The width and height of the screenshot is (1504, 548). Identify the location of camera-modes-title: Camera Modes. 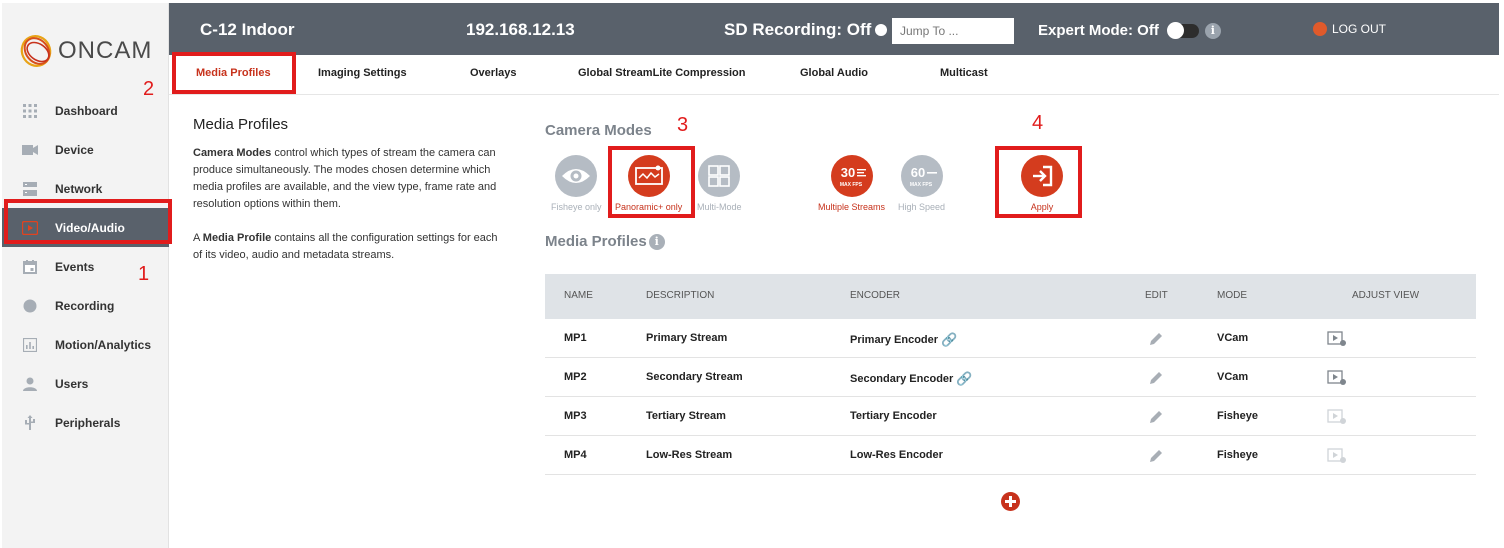
(598, 130).